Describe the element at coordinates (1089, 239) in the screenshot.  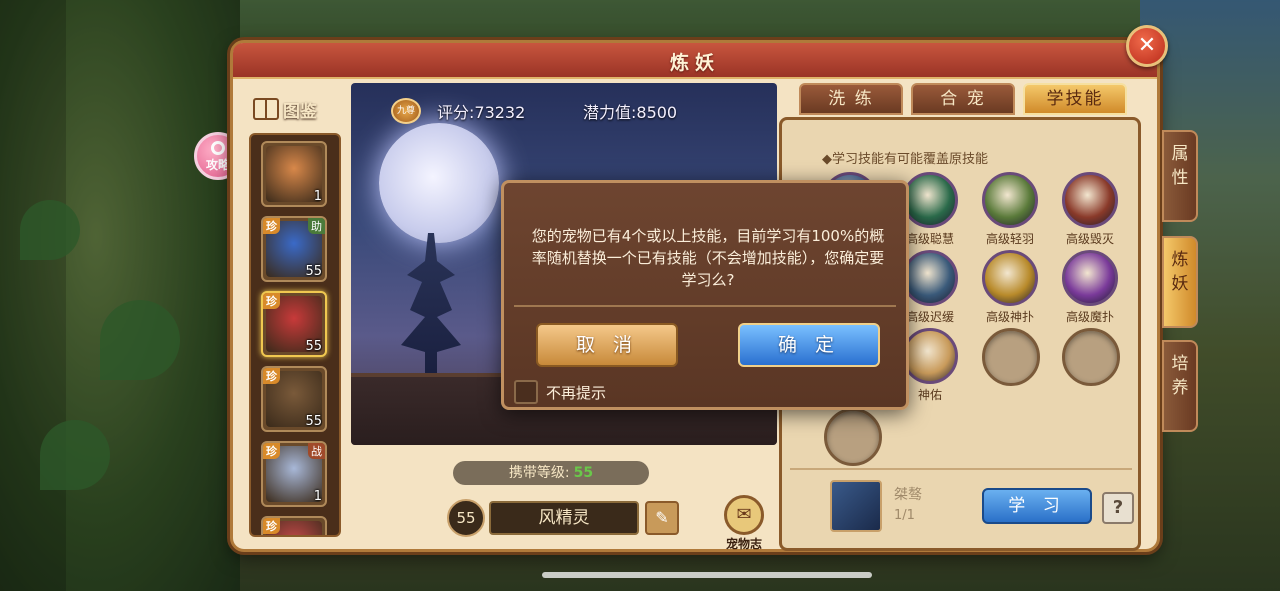
I see `skill-label: 高级毁灭` at that location.